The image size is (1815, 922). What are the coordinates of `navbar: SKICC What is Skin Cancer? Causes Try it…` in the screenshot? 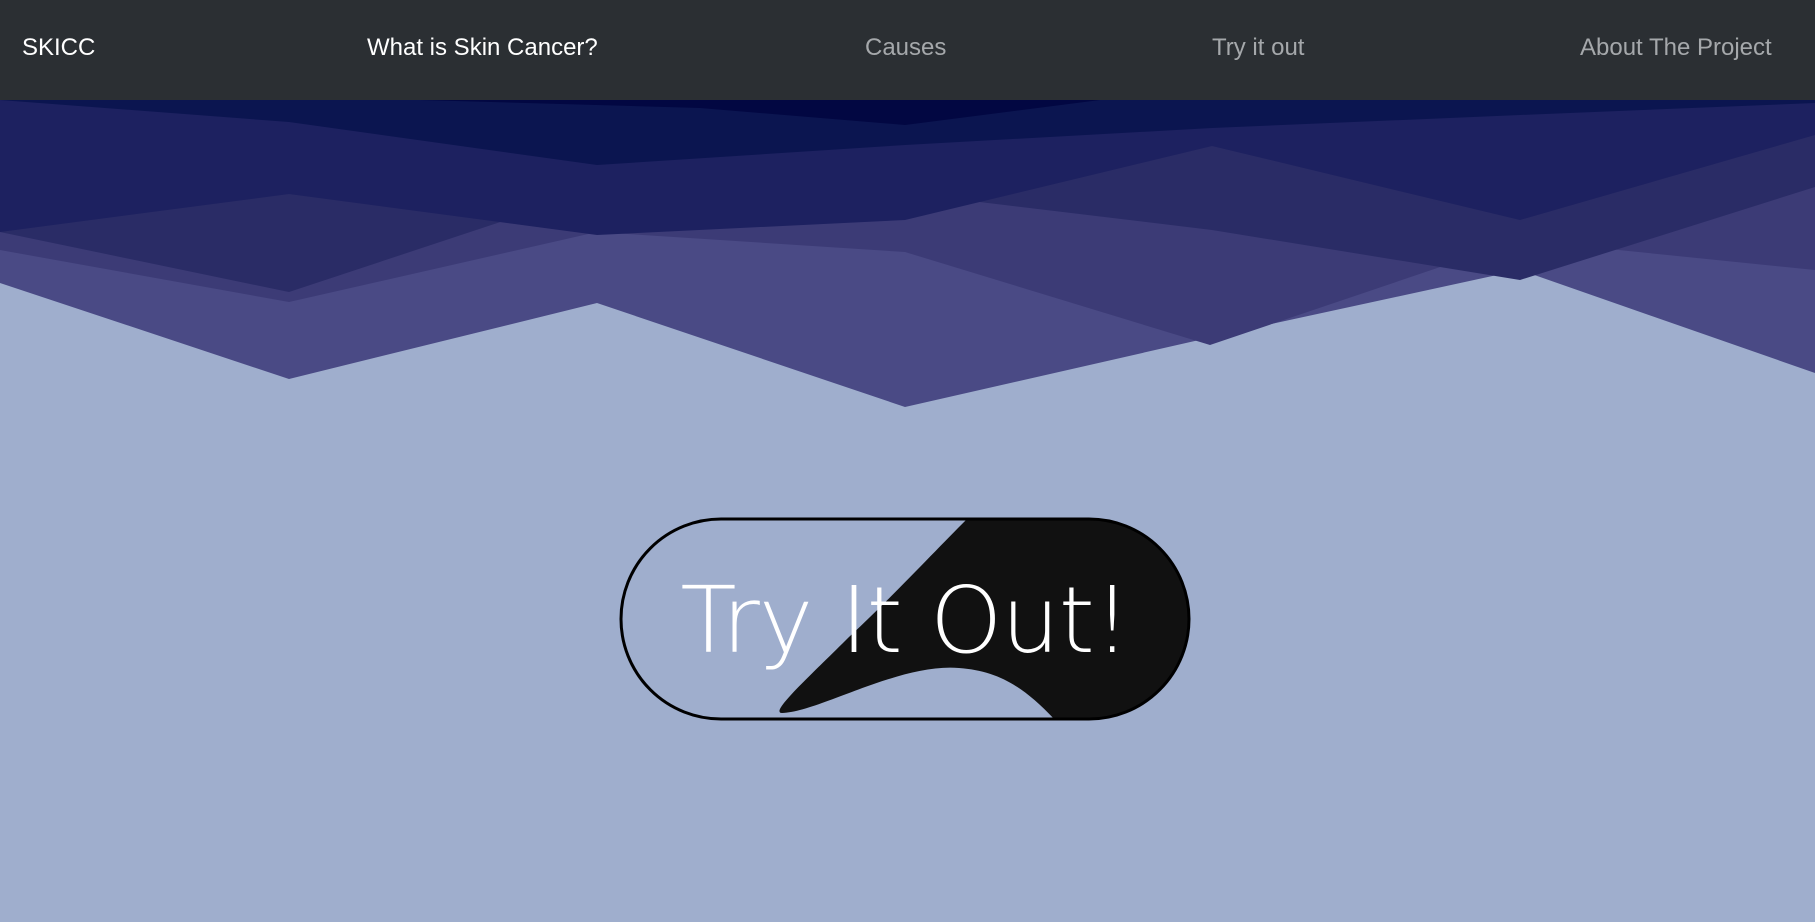 It's located at (907, 50).